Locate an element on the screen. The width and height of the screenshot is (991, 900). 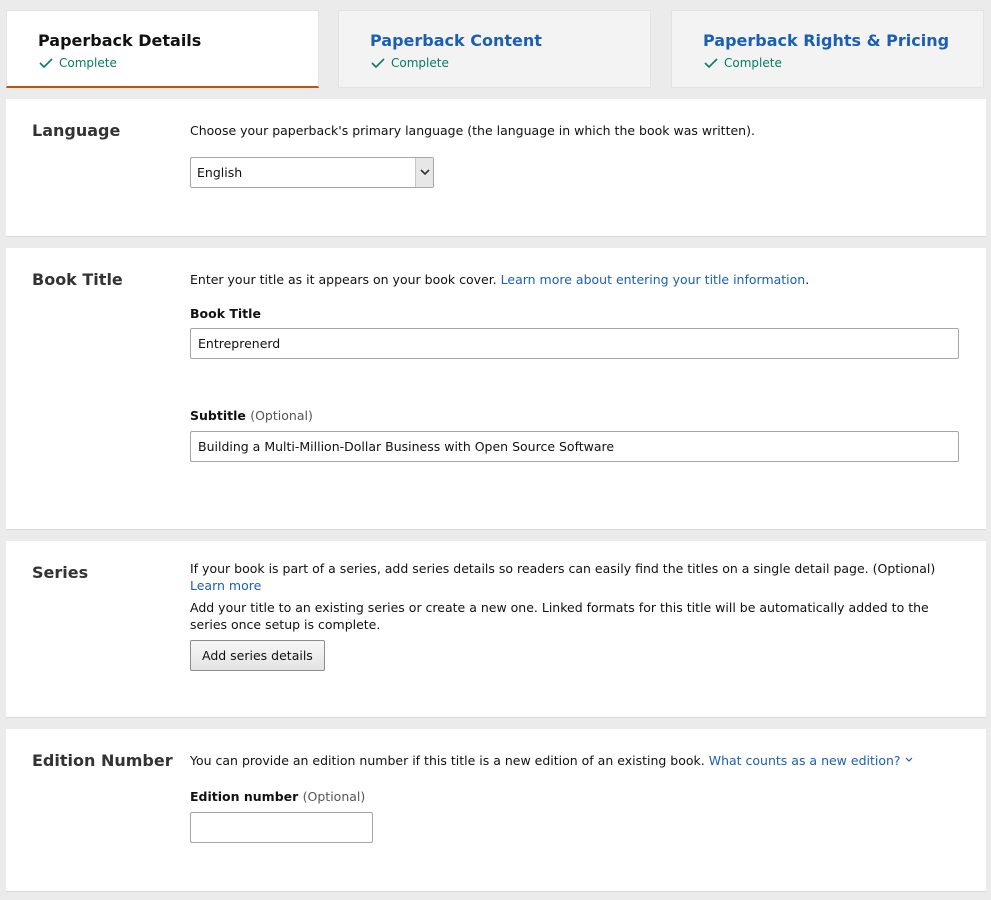
tab-paperback-content: Paperback Content Complete is located at coordinates (494, 49).